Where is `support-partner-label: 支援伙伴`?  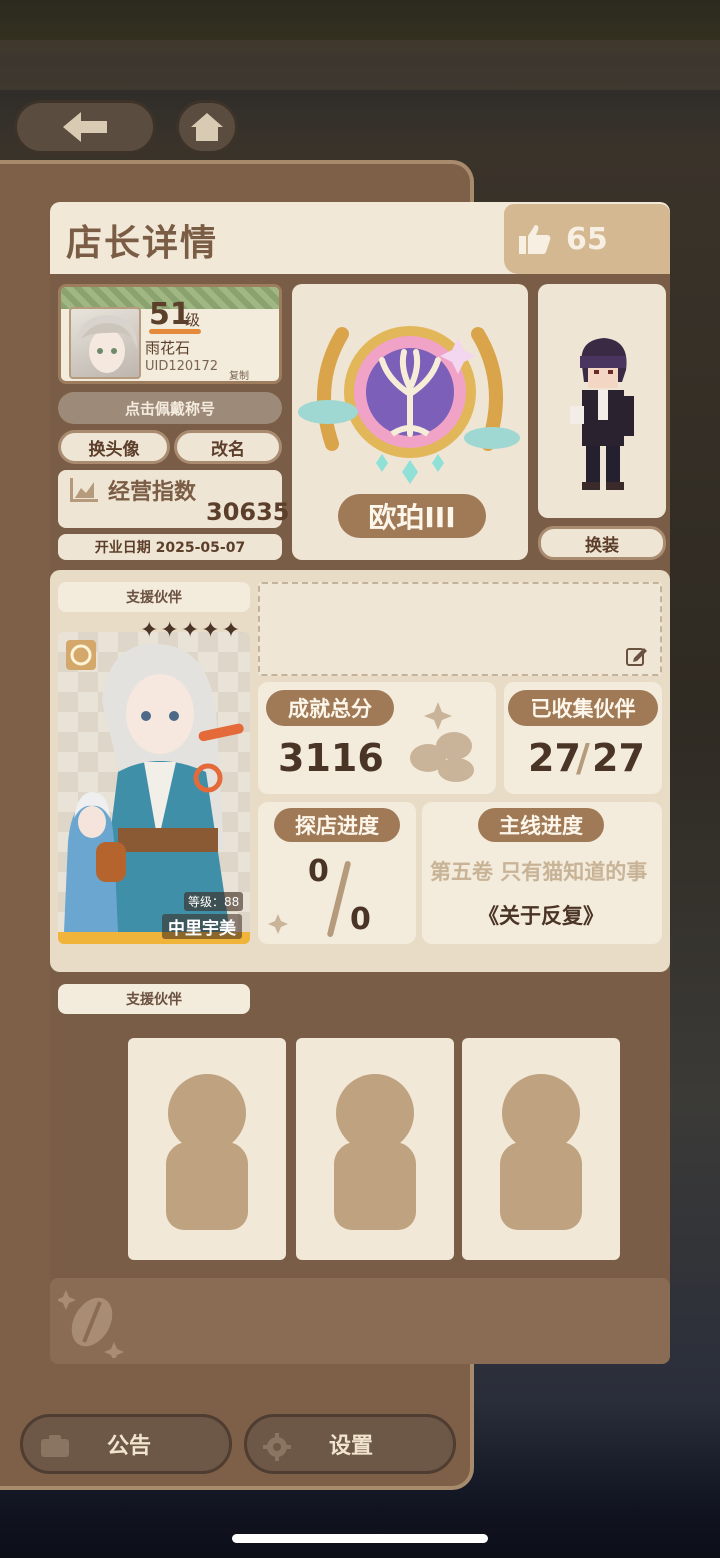 support-partner-label: 支援伙伴 is located at coordinates (154, 597).